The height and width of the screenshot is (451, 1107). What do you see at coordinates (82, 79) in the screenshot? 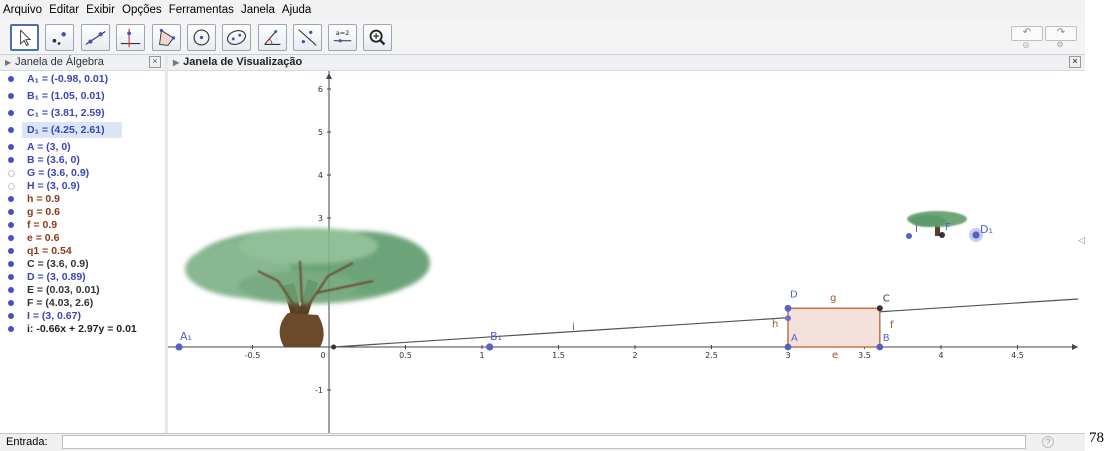
I see `algebra-item: A₁ = (-0.98, 0.01)` at bounding box center [82, 79].